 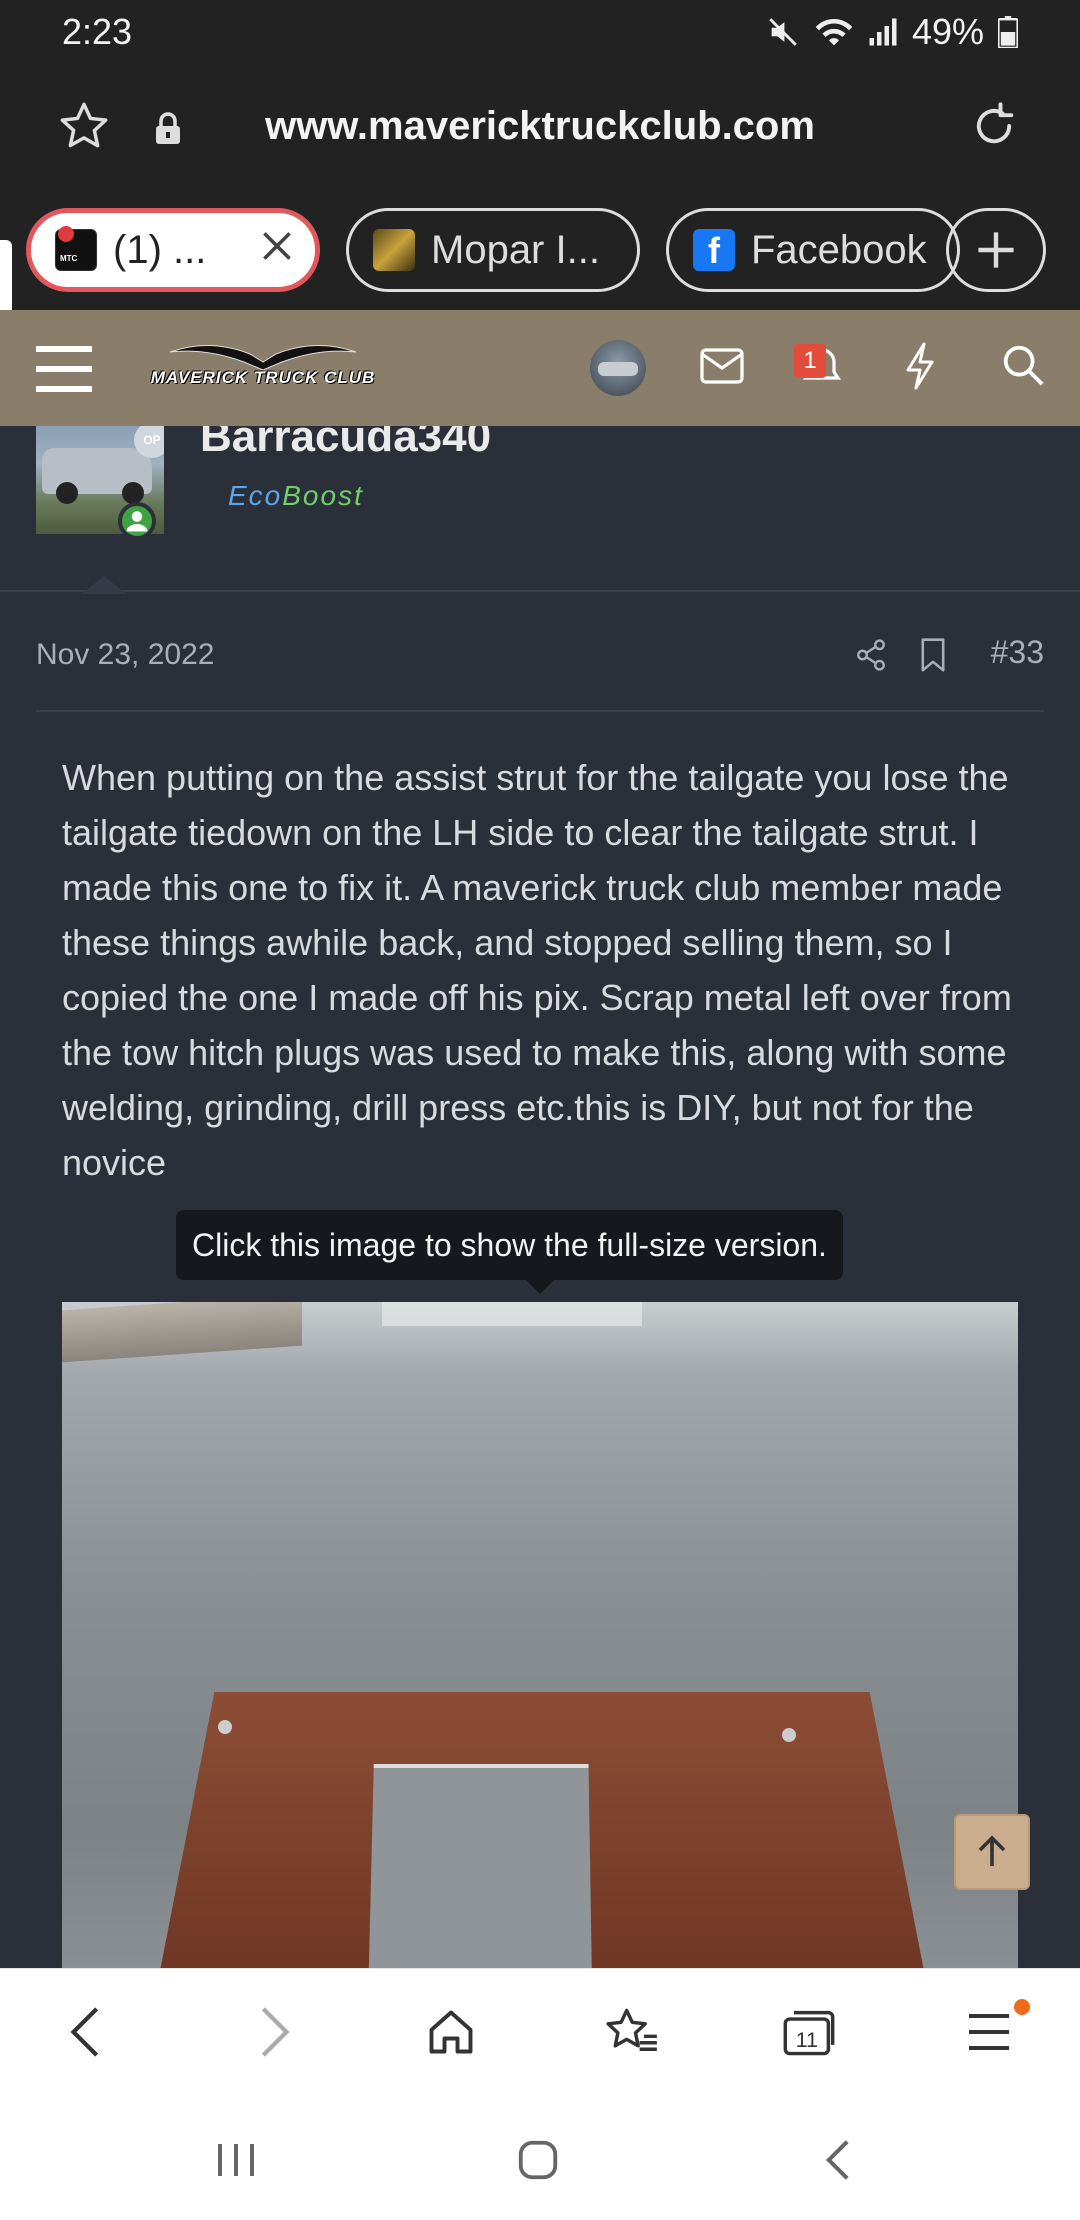 I want to click on reload-icon, so click(x=994, y=128).